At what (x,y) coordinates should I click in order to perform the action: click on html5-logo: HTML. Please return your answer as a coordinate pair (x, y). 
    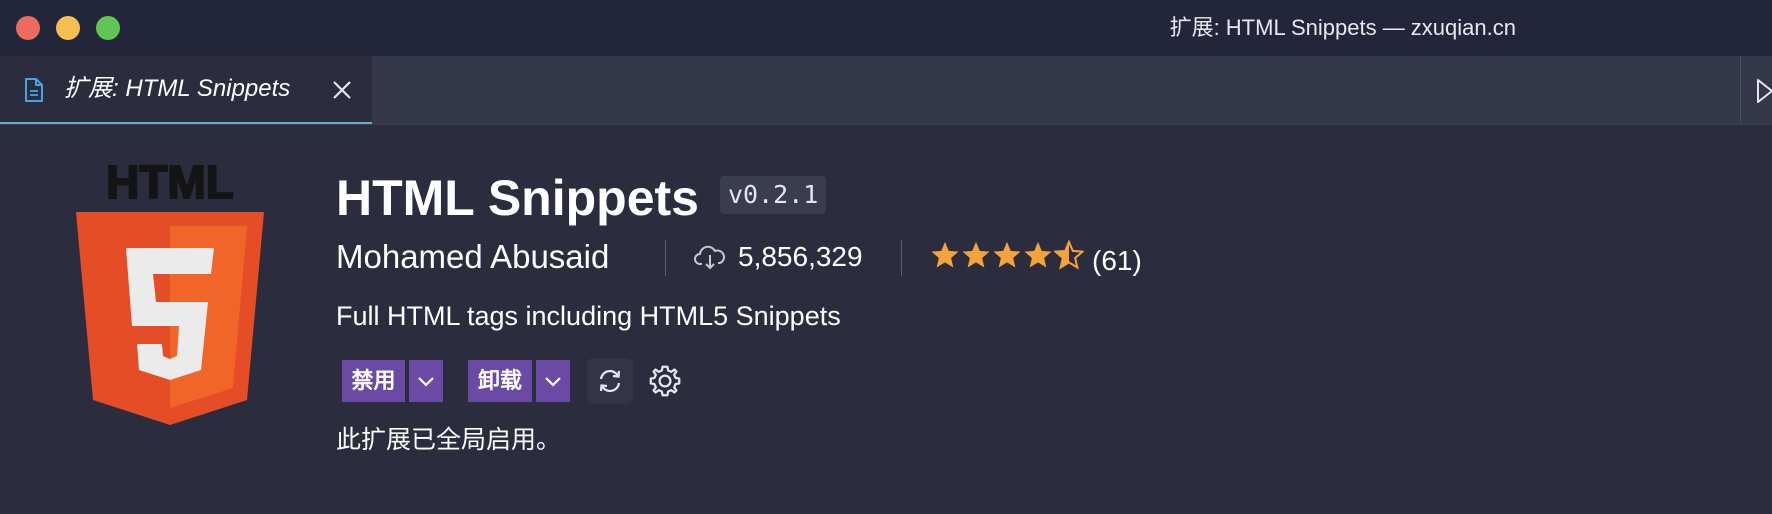
    Looking at the image, I should click on (170, 292).